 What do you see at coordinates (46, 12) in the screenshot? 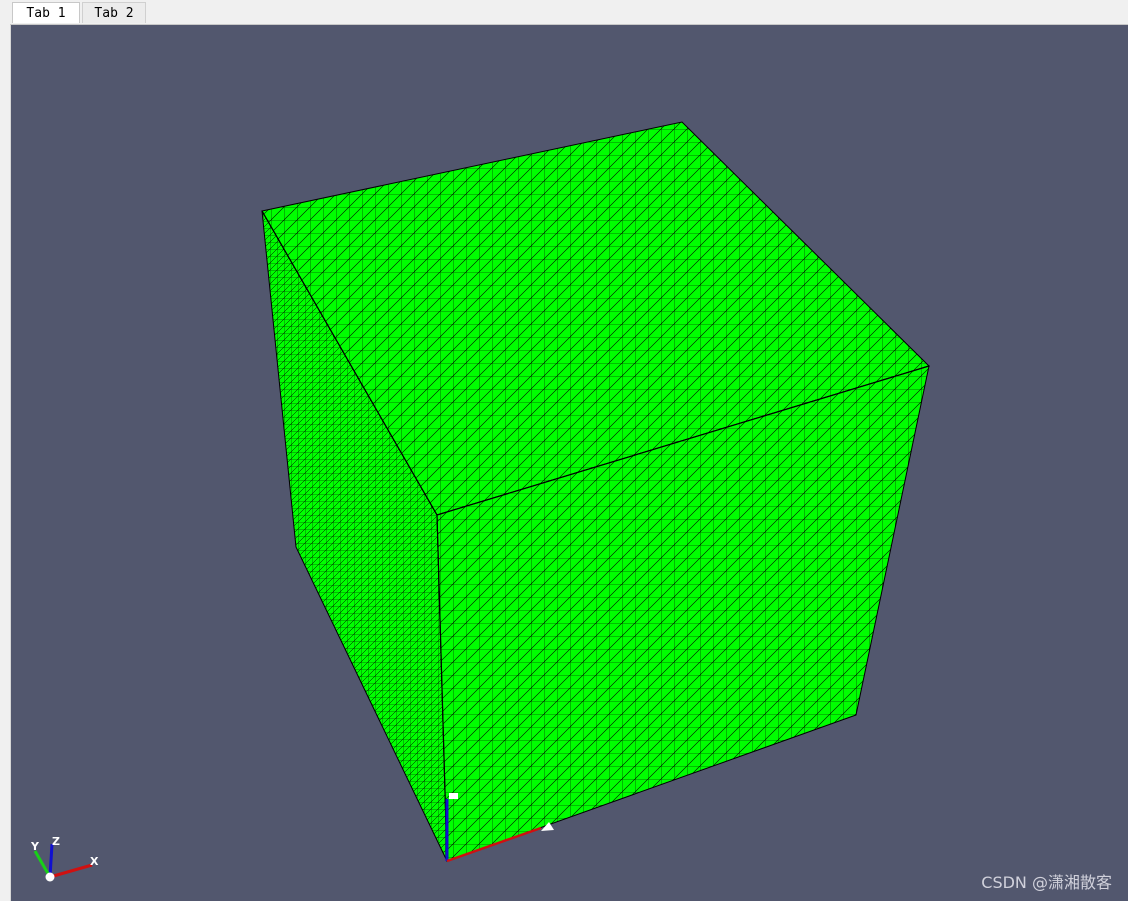
I see `tab-1: Tab 1` at bounding box center [46, 12].